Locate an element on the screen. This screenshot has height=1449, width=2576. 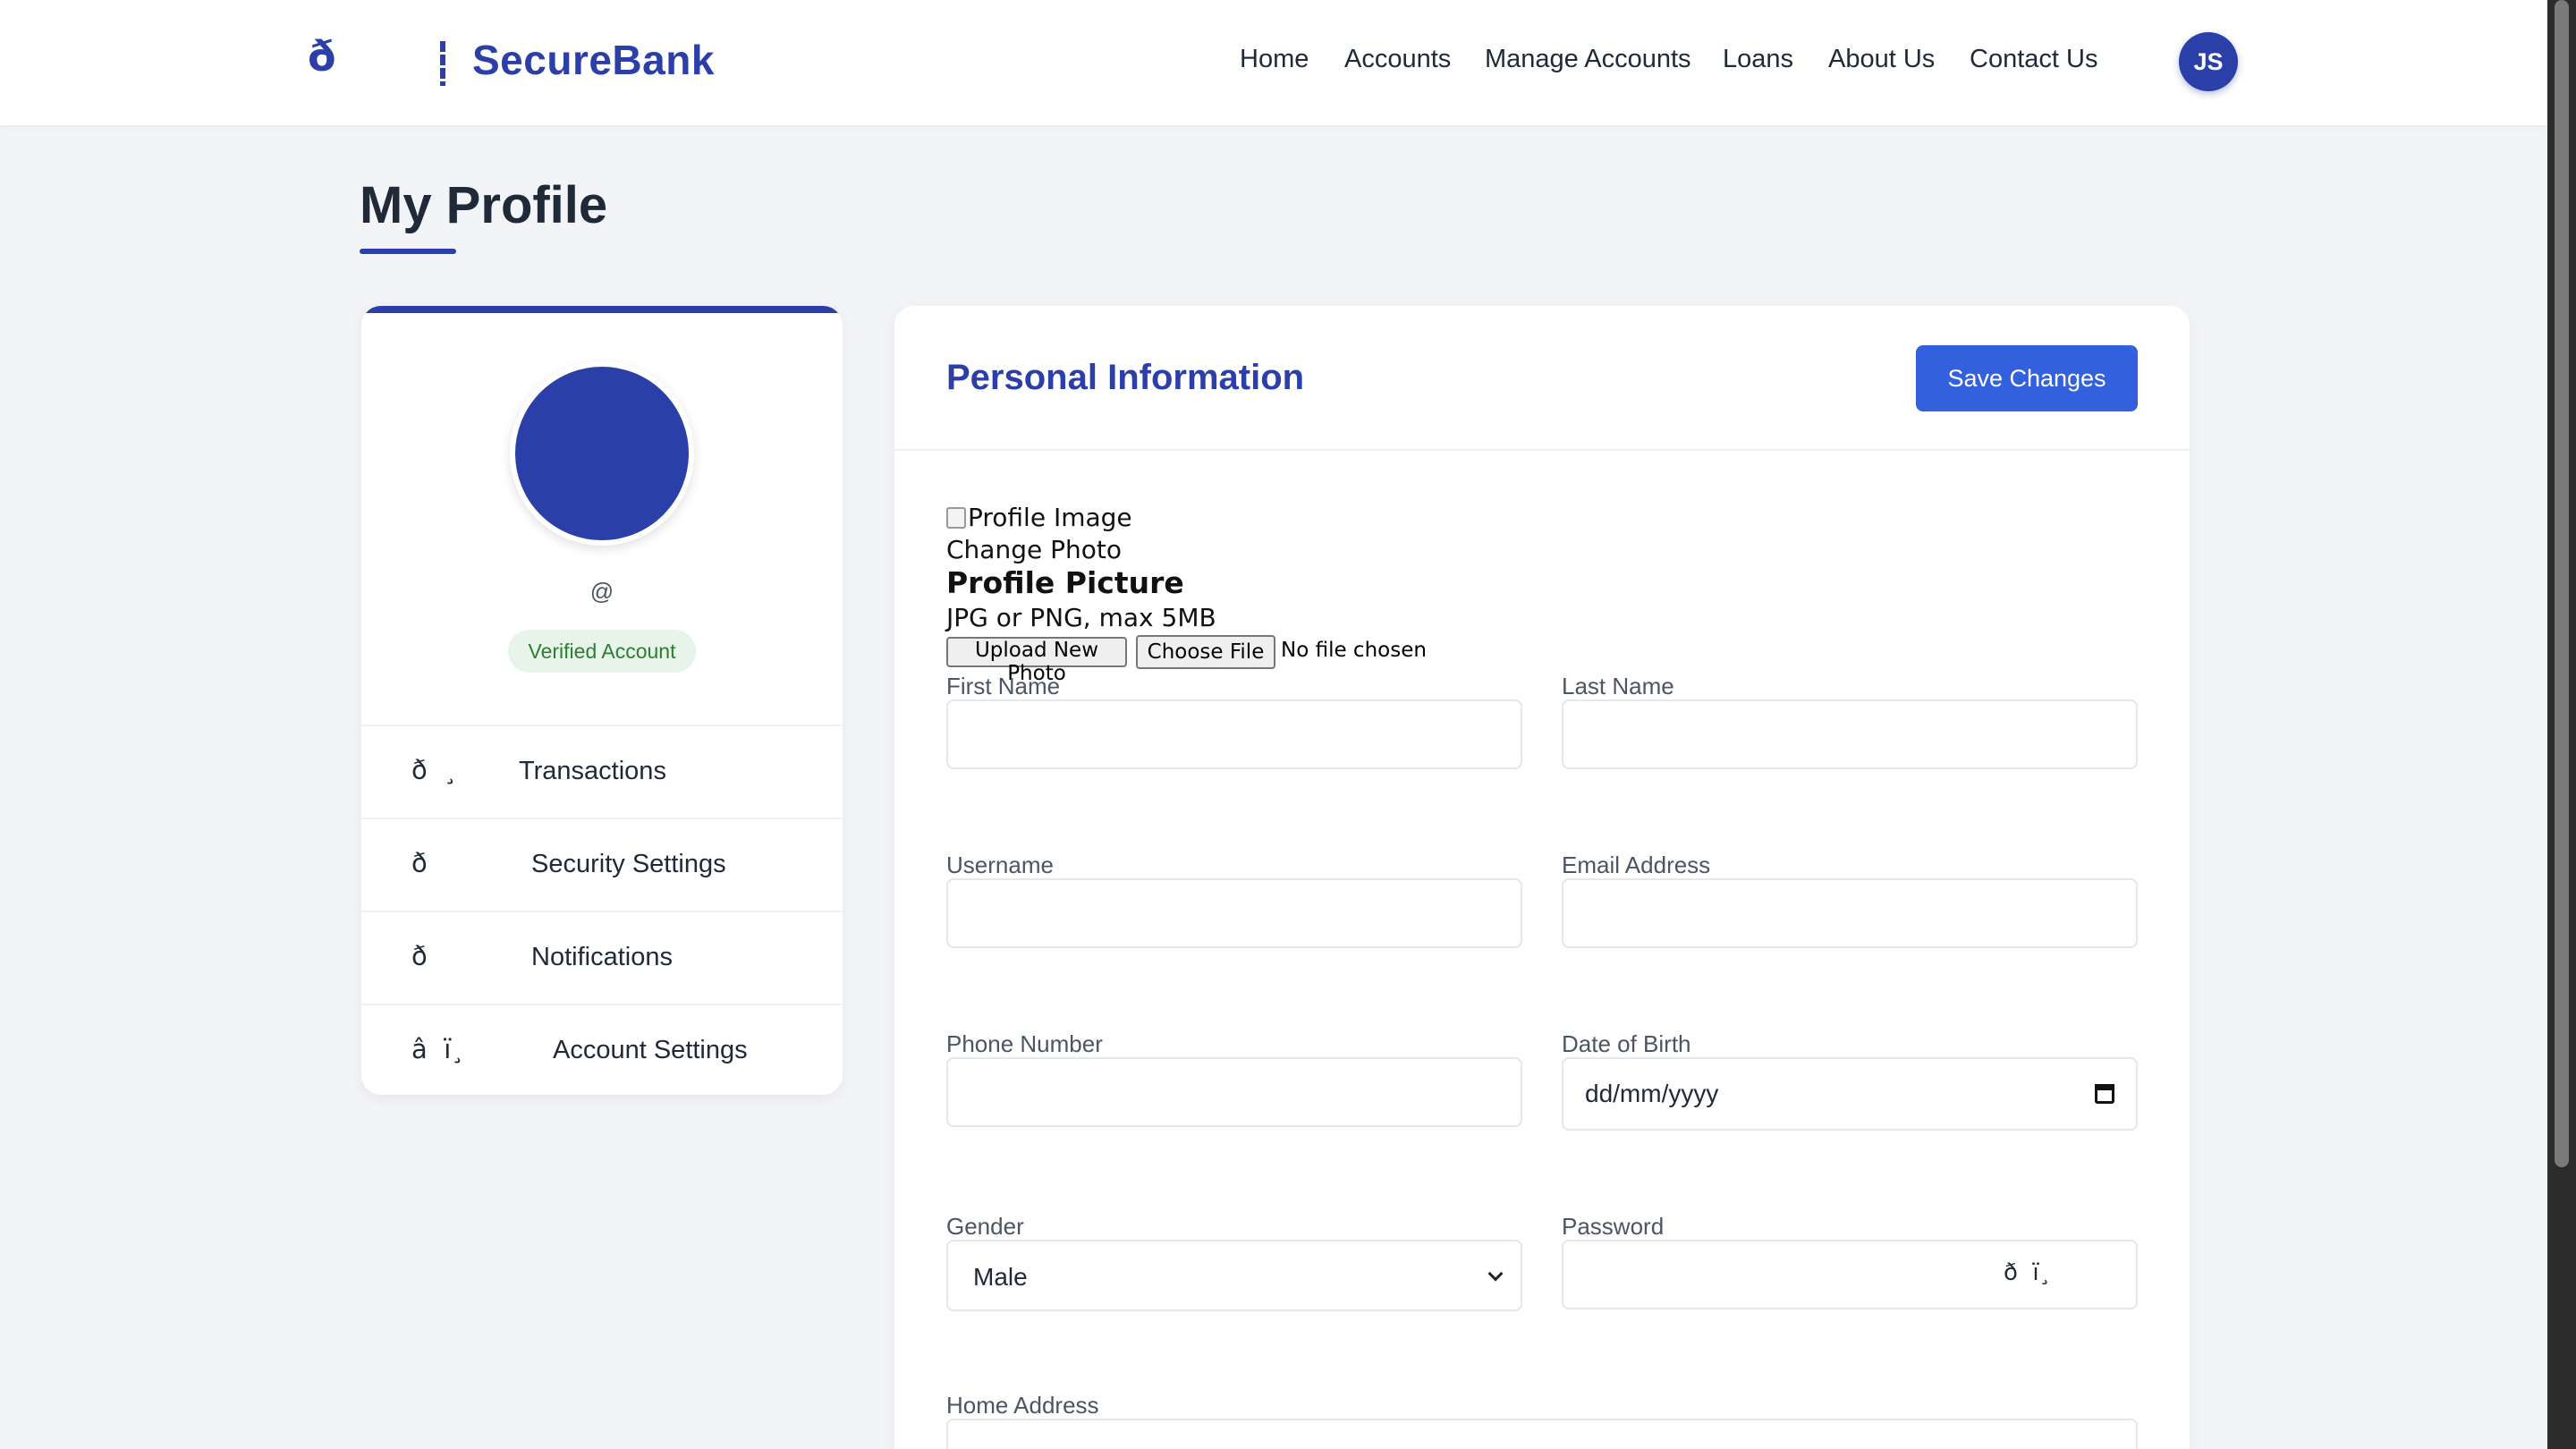
profile-image-alt: Profile Image is located at coordinates (1050, 517).